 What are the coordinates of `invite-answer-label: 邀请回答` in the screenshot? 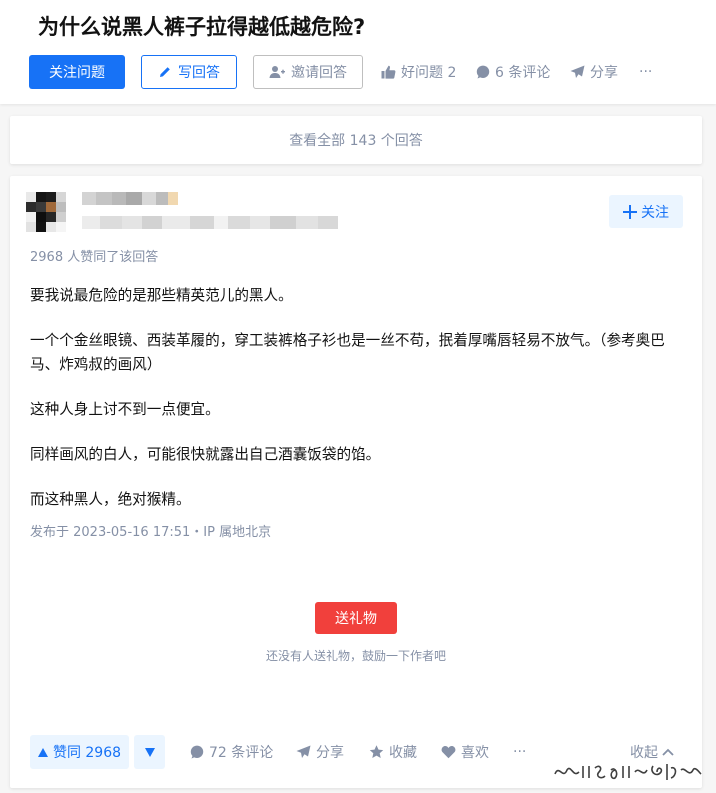 It's located at (319, 73).